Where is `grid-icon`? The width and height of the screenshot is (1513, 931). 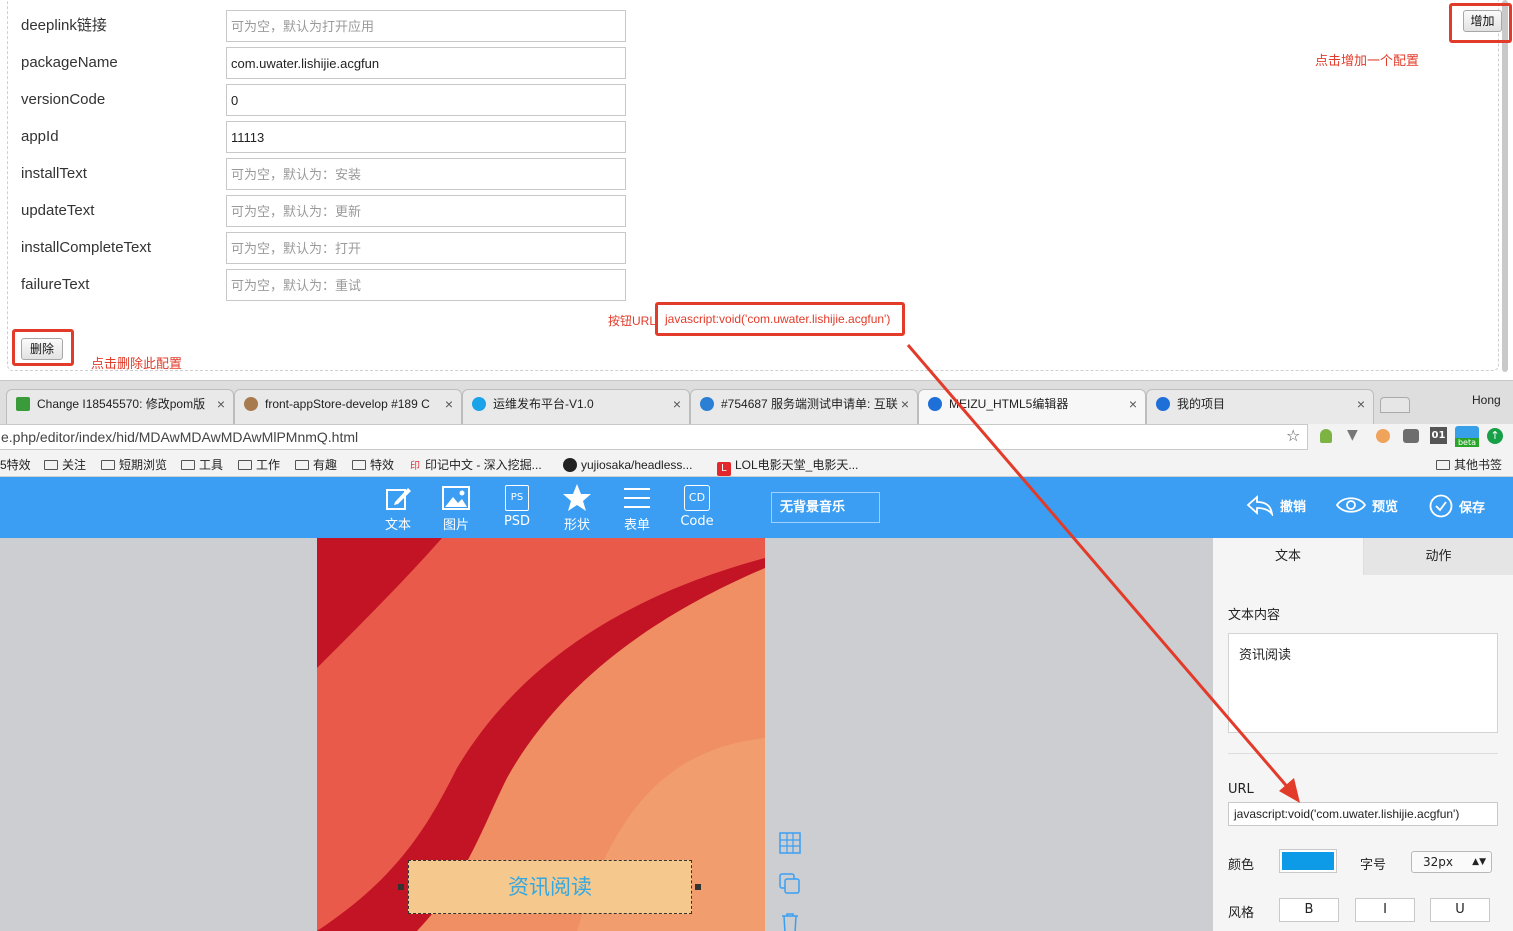 grid-icon is located at coordinates (790, 843).